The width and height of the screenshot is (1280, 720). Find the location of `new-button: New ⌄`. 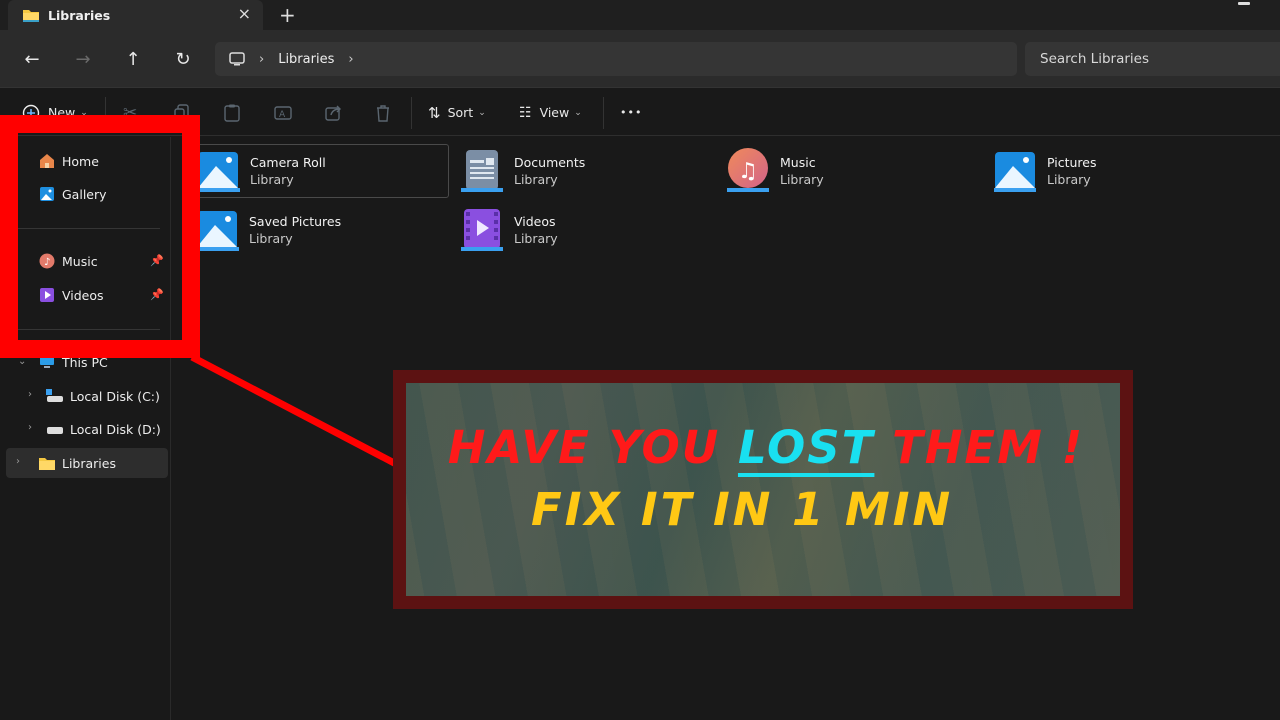

new-button: New ⌄ is located at coordinates (55, 112).